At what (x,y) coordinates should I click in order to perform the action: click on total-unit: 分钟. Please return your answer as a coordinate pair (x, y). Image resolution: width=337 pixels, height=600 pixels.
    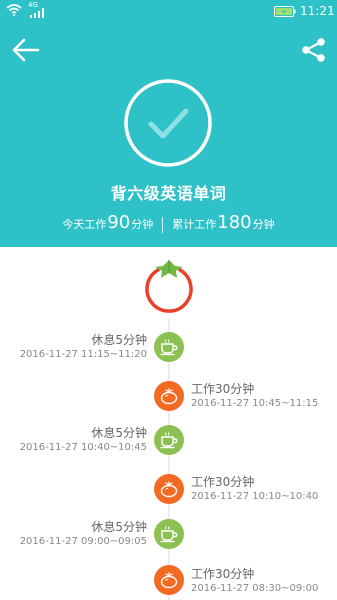
    Looking at the image, I should click on (263, 224).